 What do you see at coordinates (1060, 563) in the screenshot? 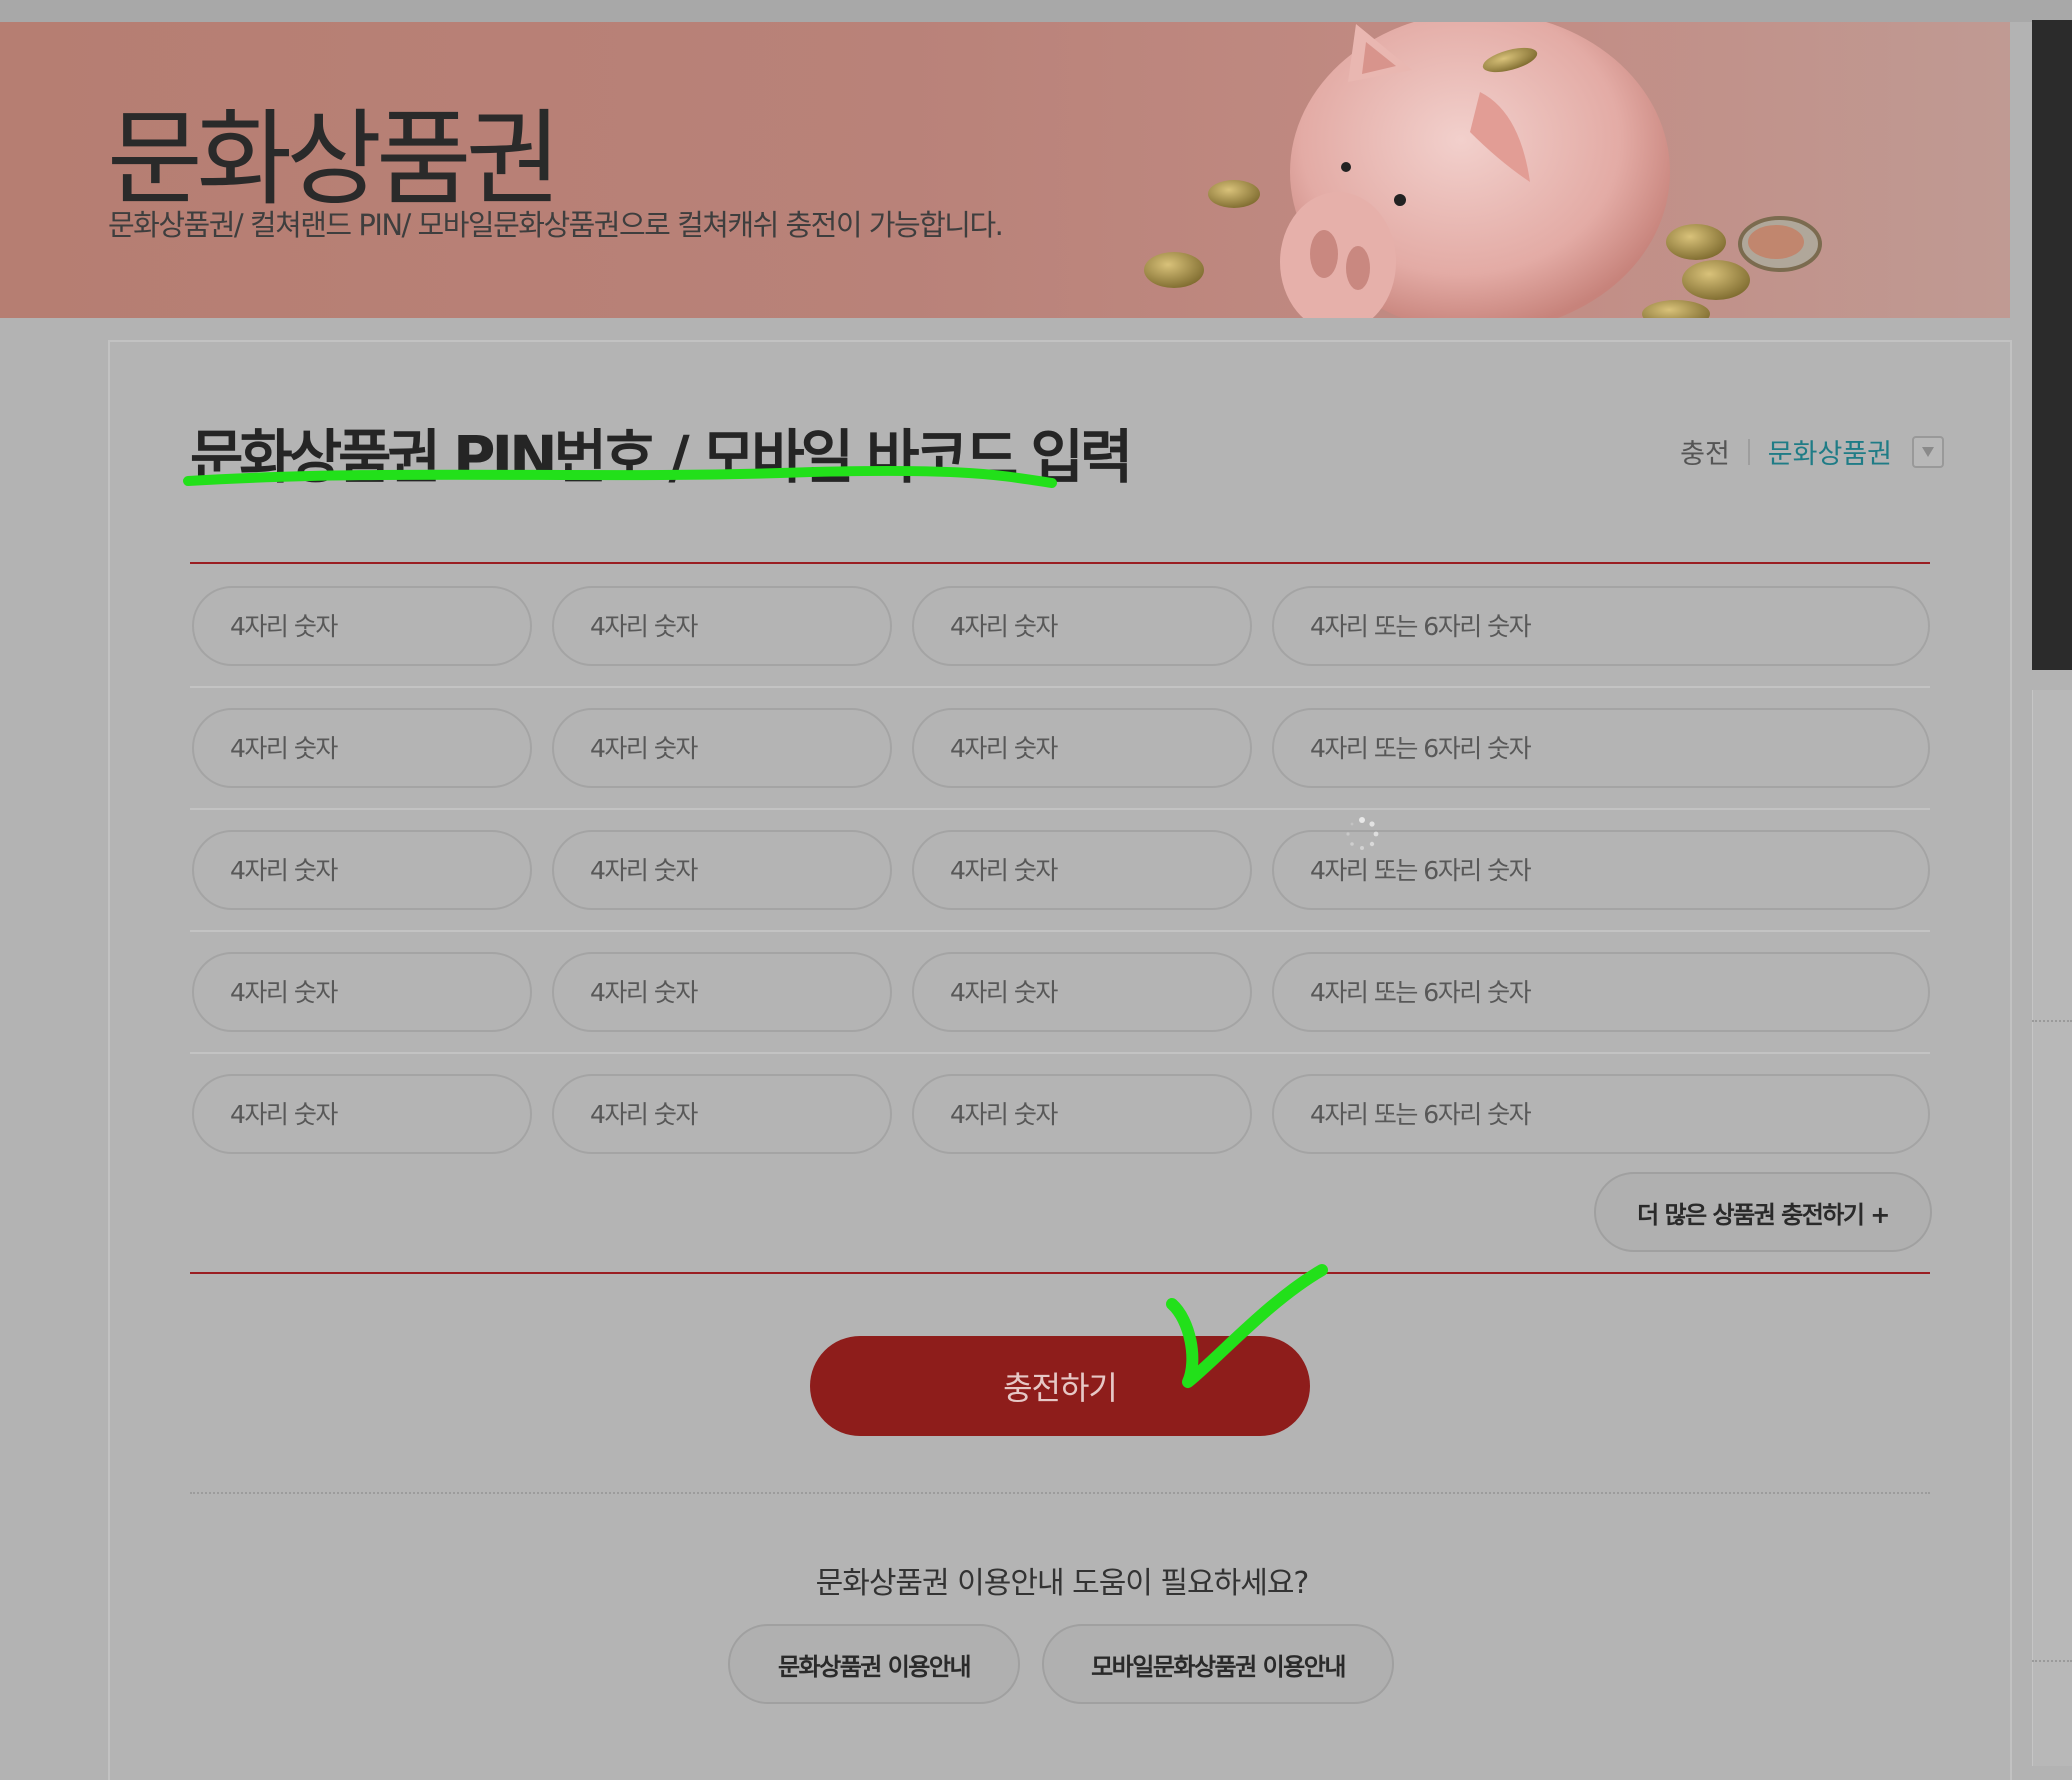
I see `top-red-divider` at bounding box center [1060, 563].